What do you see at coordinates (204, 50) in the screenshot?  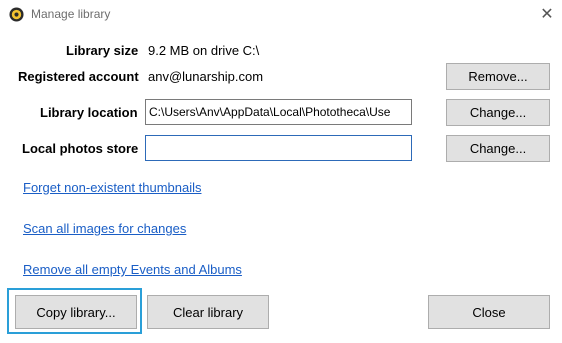 I see `library-size-value: 9.2 MB on drive C:\` at bounding box center [204, 50].